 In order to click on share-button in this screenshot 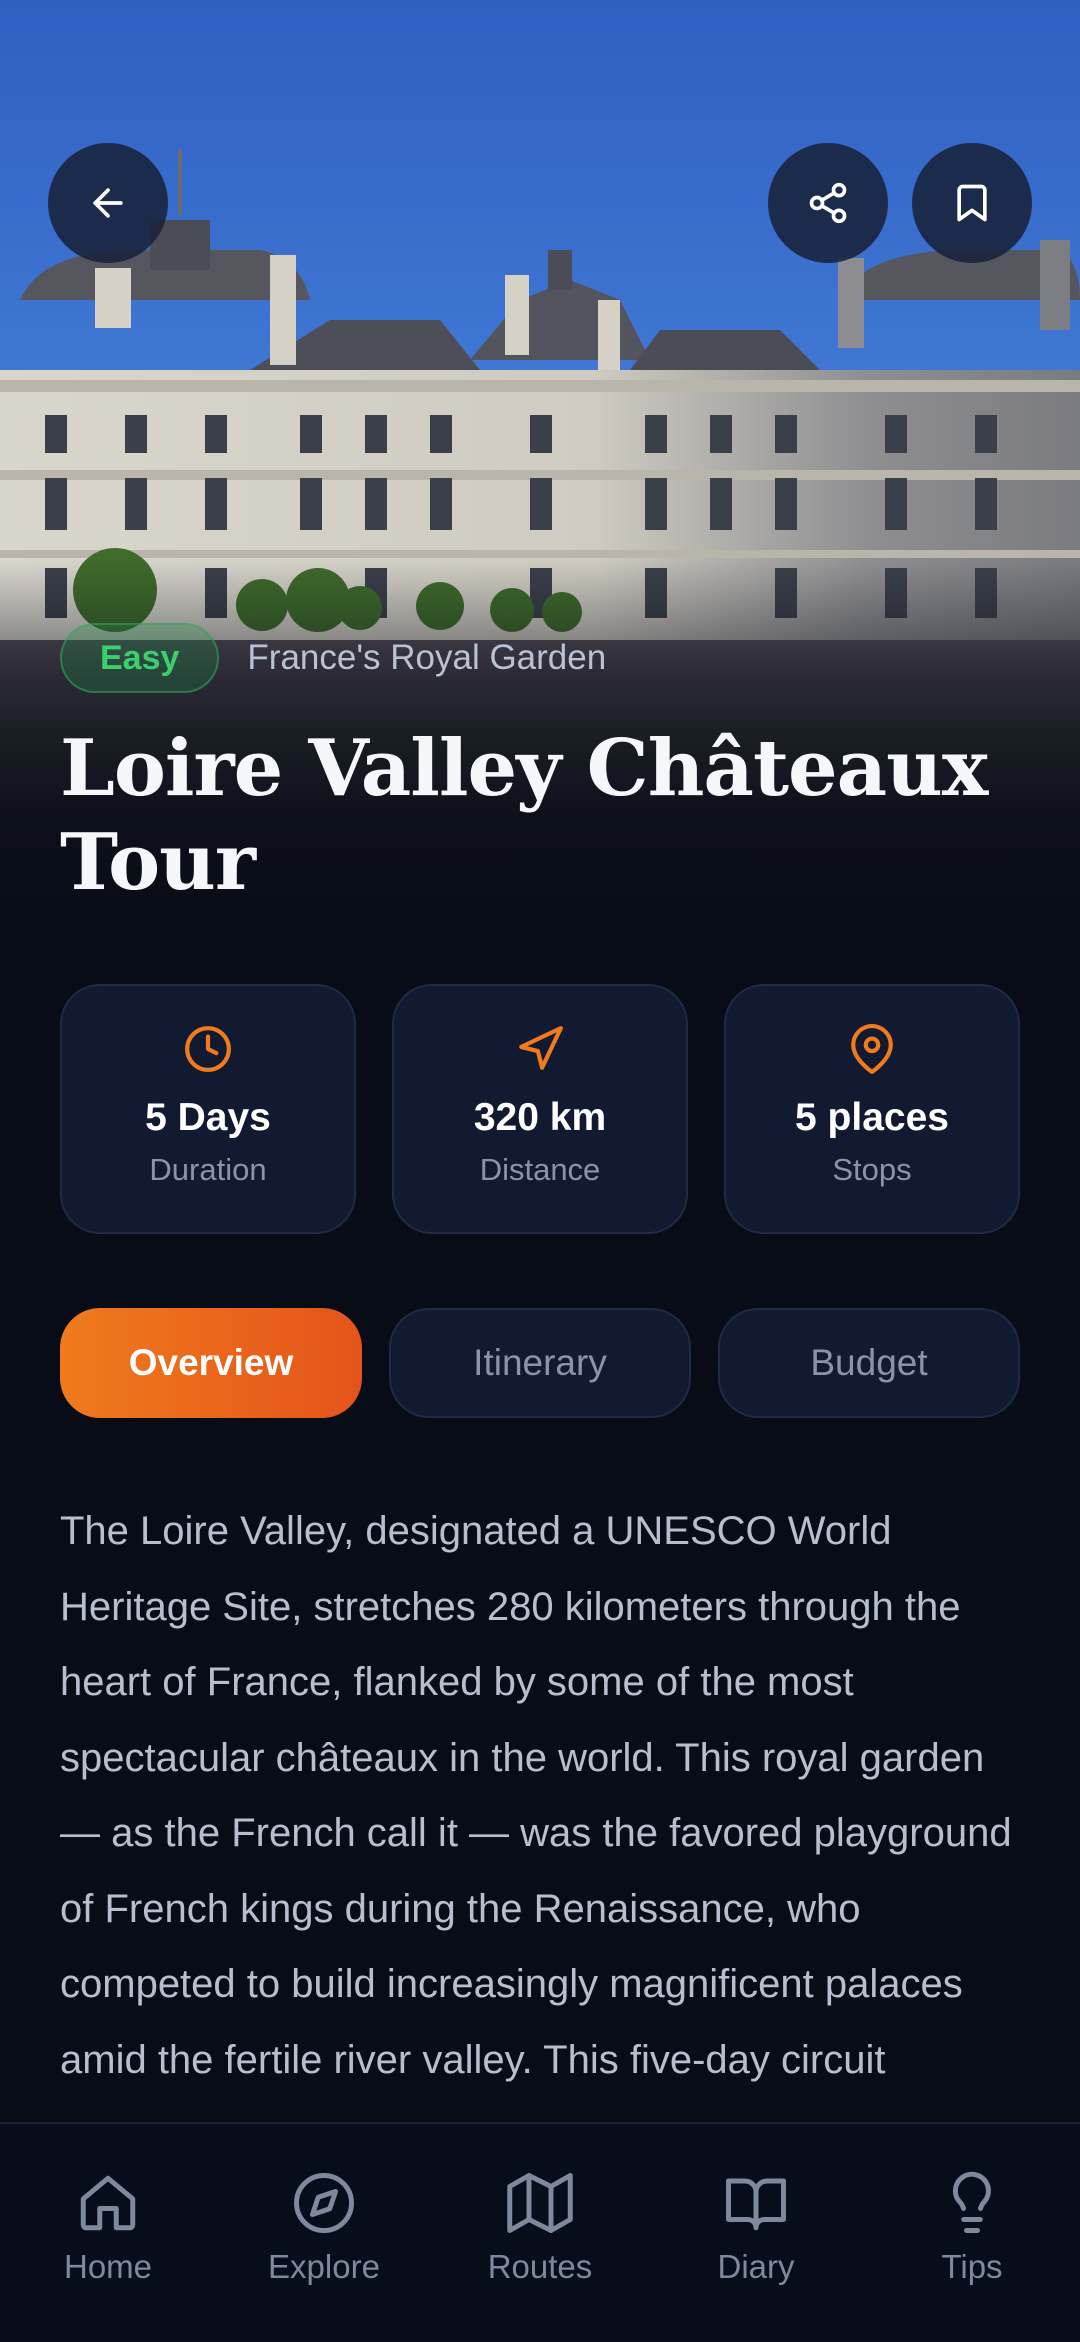, I will do `click(828, 203)`.